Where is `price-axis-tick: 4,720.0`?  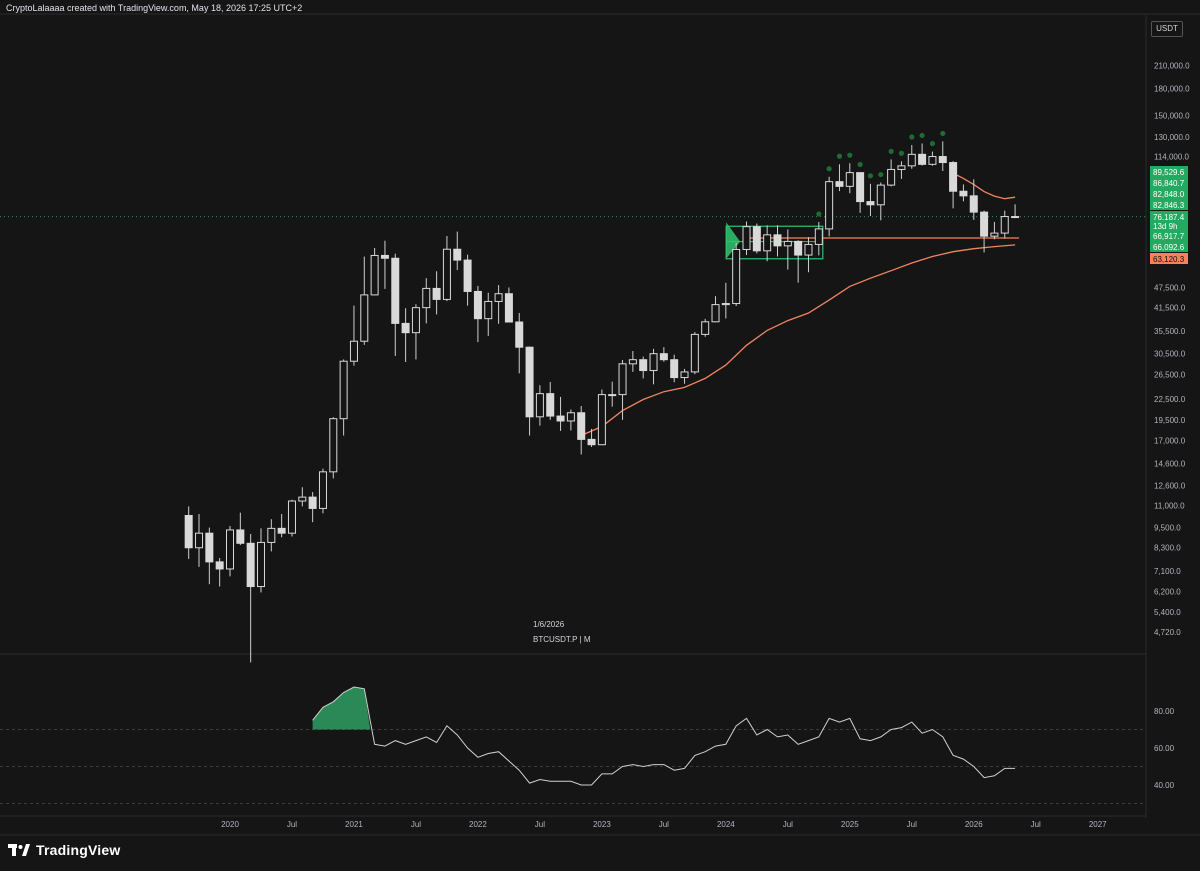
price-axis-tick: 4,720.0 is located at coordinates (1167, 632).